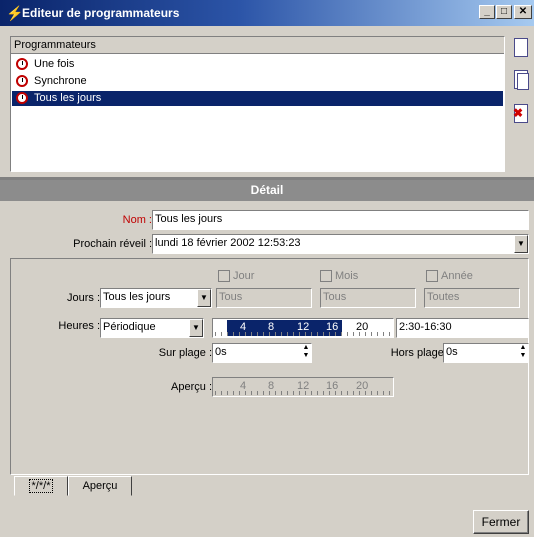  What do you see at coordinates (100, 486) in the screenshot?
I see `tab-apercu: Aperçu` at bounding box center [100, 486].